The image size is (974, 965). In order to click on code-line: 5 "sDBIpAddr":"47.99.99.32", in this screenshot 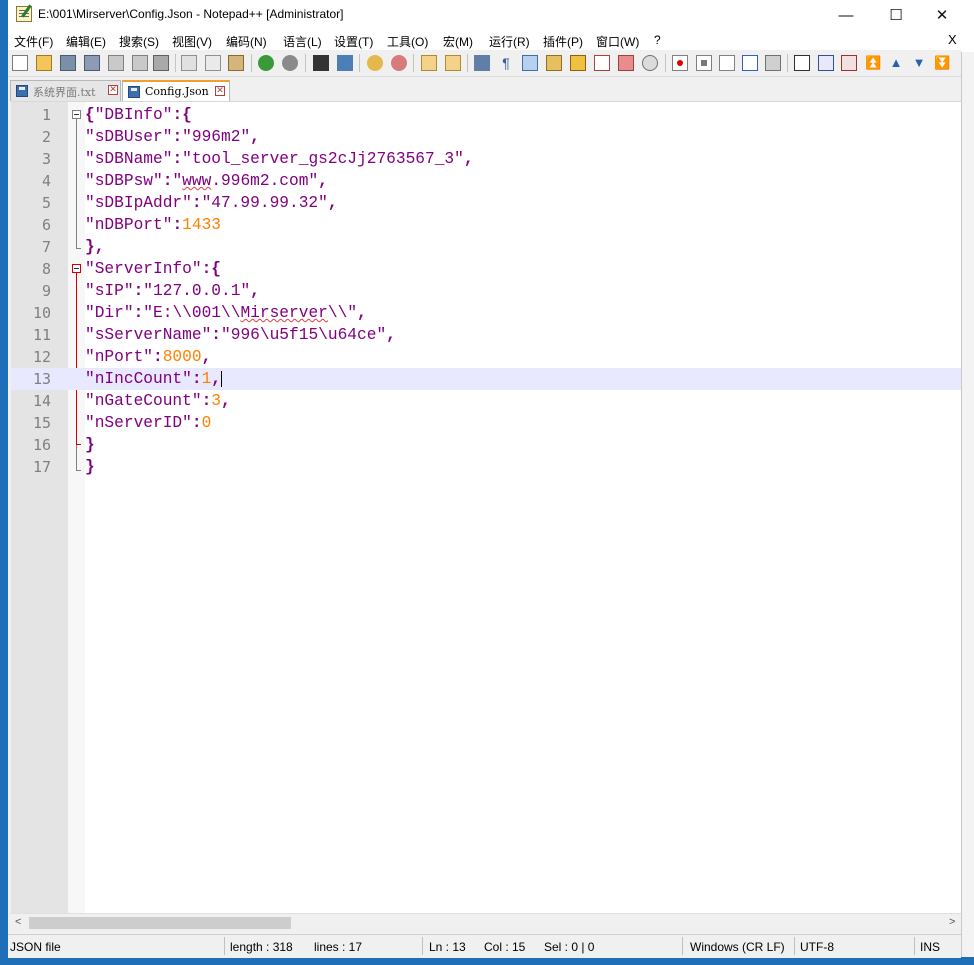, I will do `click(486, 203)`.